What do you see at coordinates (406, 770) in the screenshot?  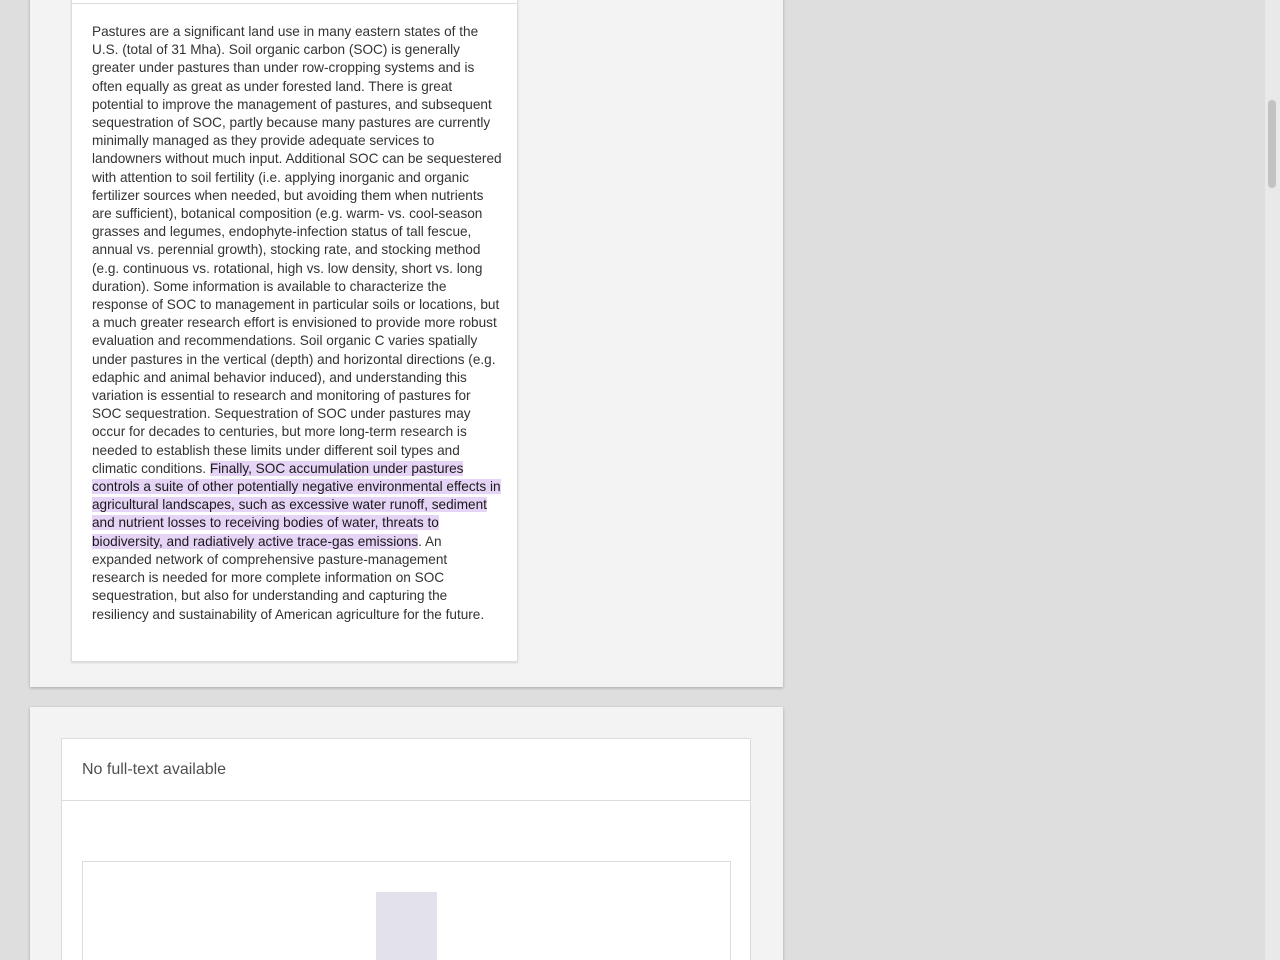 I see `no-fulltext-header: No full-text available` at bounding box center [406, 770].